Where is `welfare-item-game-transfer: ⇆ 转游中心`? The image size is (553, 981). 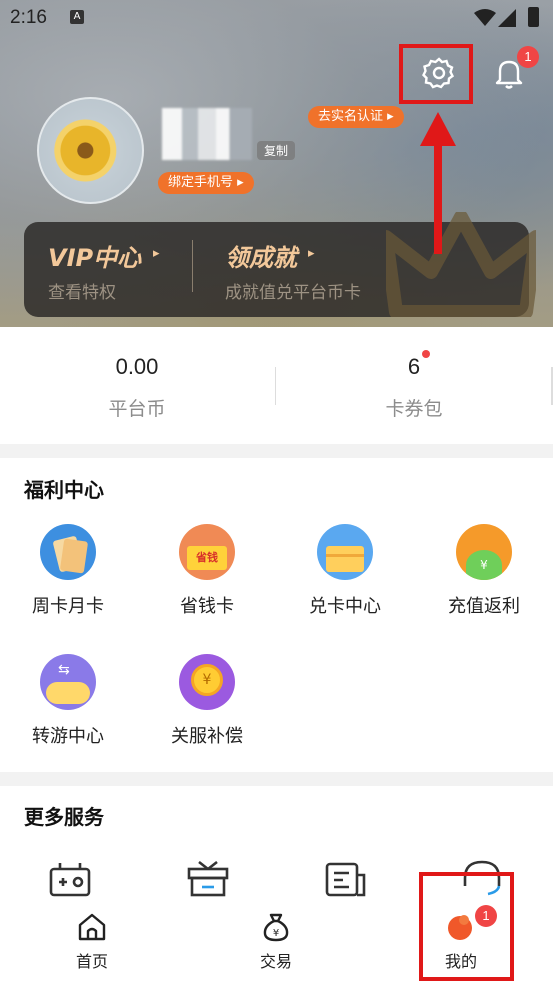
welfare-item-game-transfer: ⇆ 转游中心 is located at coordinates (68, 701).